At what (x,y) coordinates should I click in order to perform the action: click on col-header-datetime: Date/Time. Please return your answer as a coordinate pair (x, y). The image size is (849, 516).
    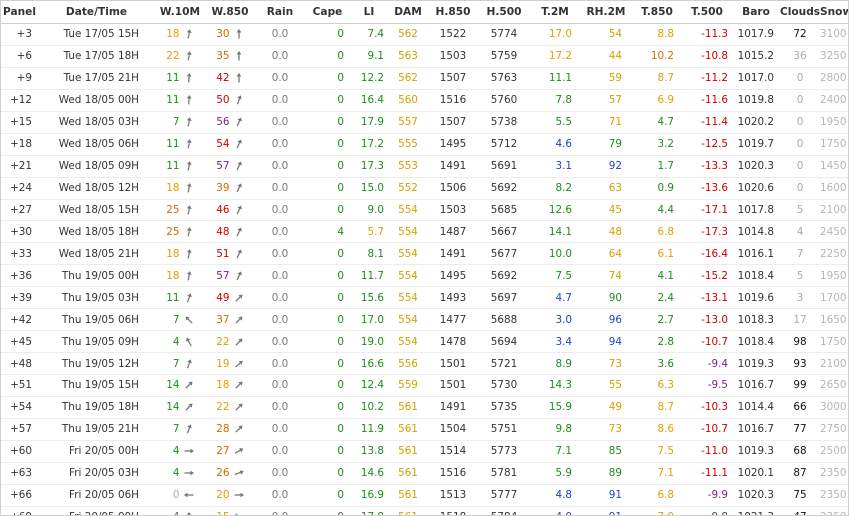
    Looking at the image, I should click on (96, 12).